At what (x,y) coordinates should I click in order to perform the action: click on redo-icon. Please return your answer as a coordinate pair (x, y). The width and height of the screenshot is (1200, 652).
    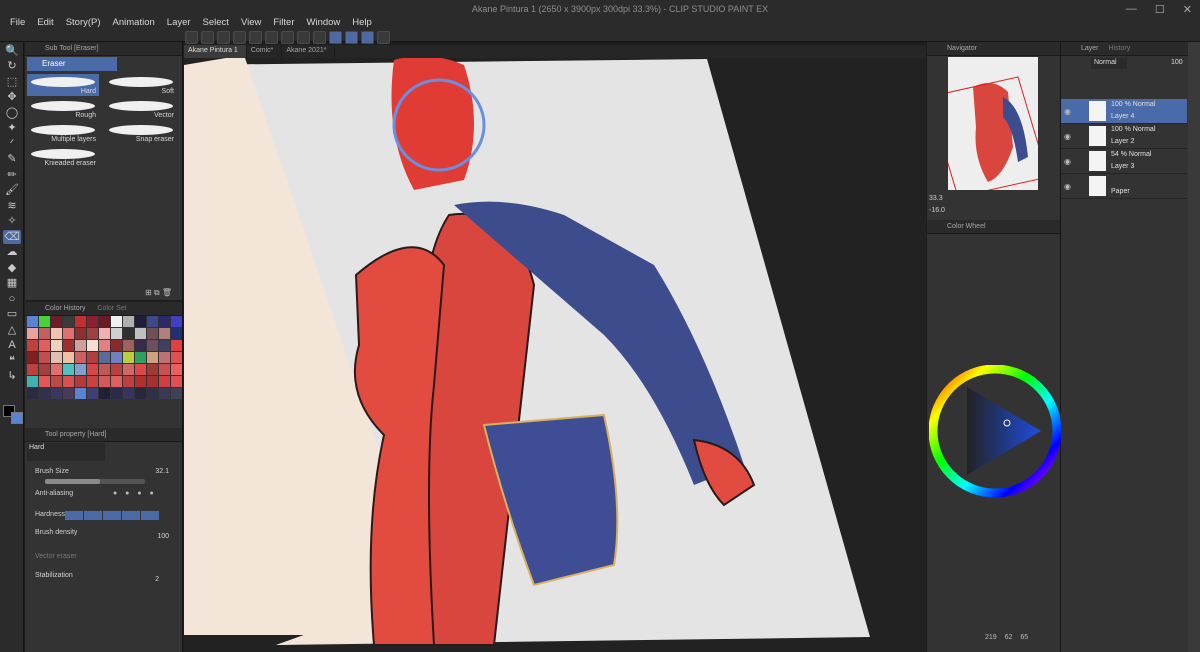
    Looking at the image, I should click on (255, 37).